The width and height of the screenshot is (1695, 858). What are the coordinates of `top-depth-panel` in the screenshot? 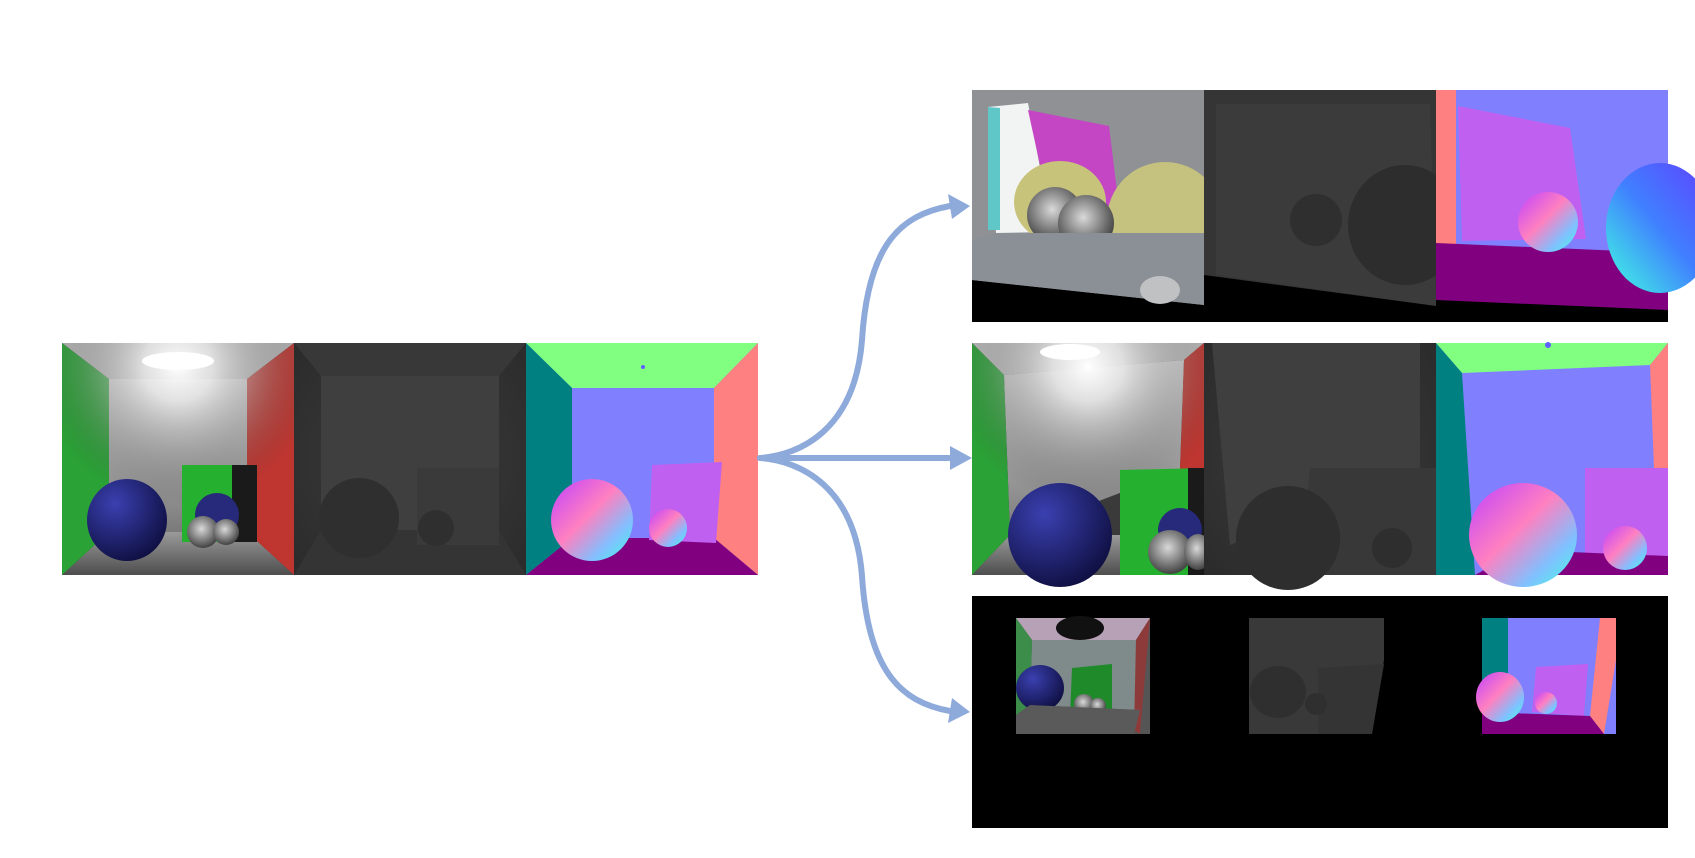 It's located at (1333, 206).